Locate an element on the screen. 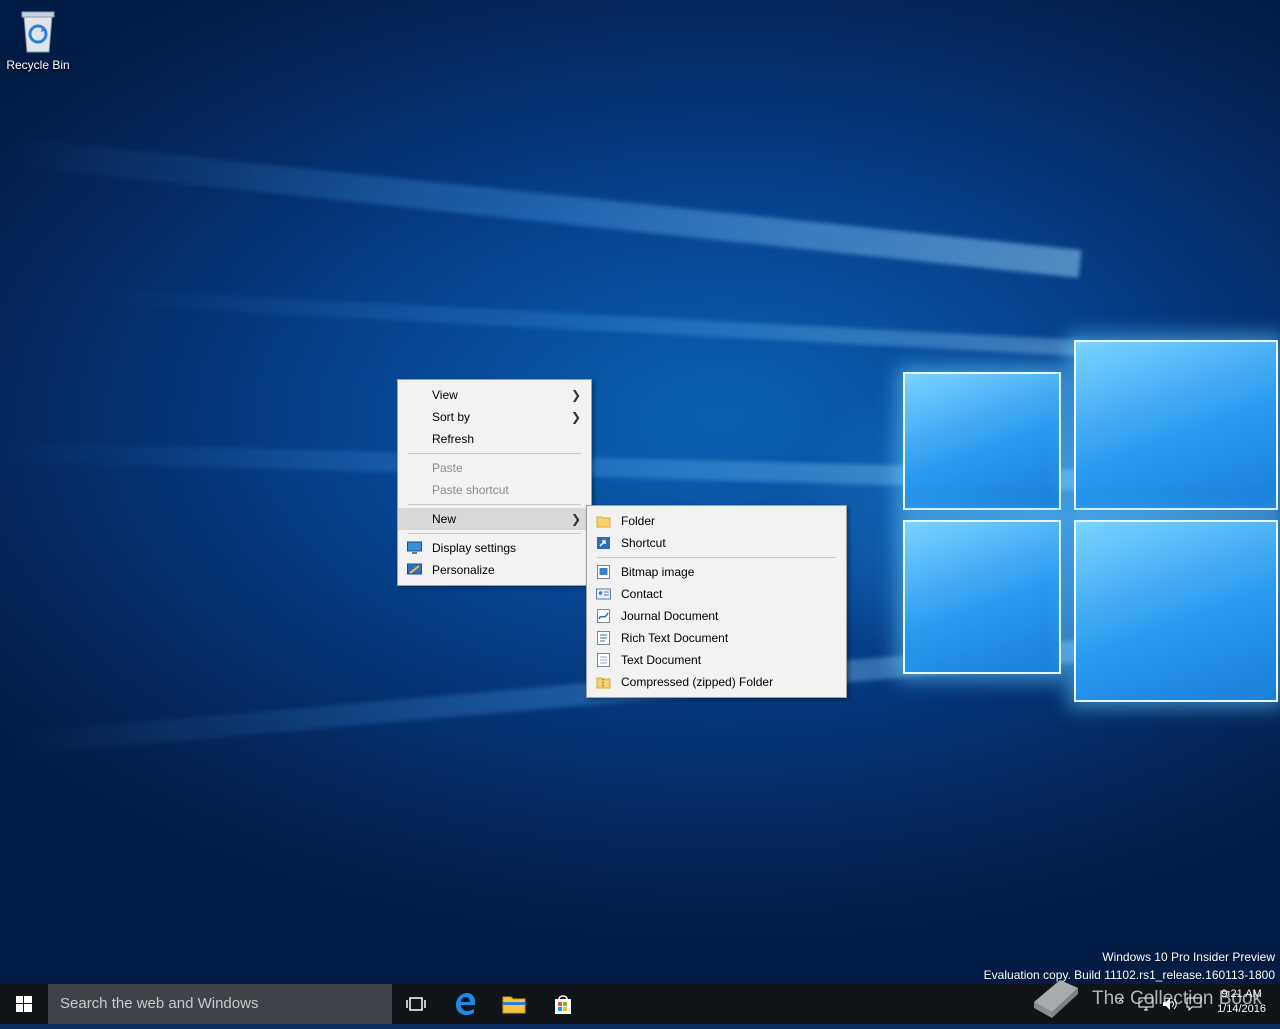 The image size is (1280, 1029). menu-item-label: Paste shortcut is located at coordinates (470, 490).